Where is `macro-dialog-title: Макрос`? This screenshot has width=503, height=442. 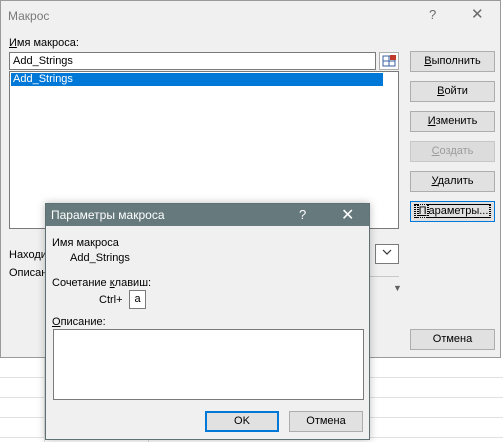
macro-dialog-title: Макрос is located at coordinates (29, 16).